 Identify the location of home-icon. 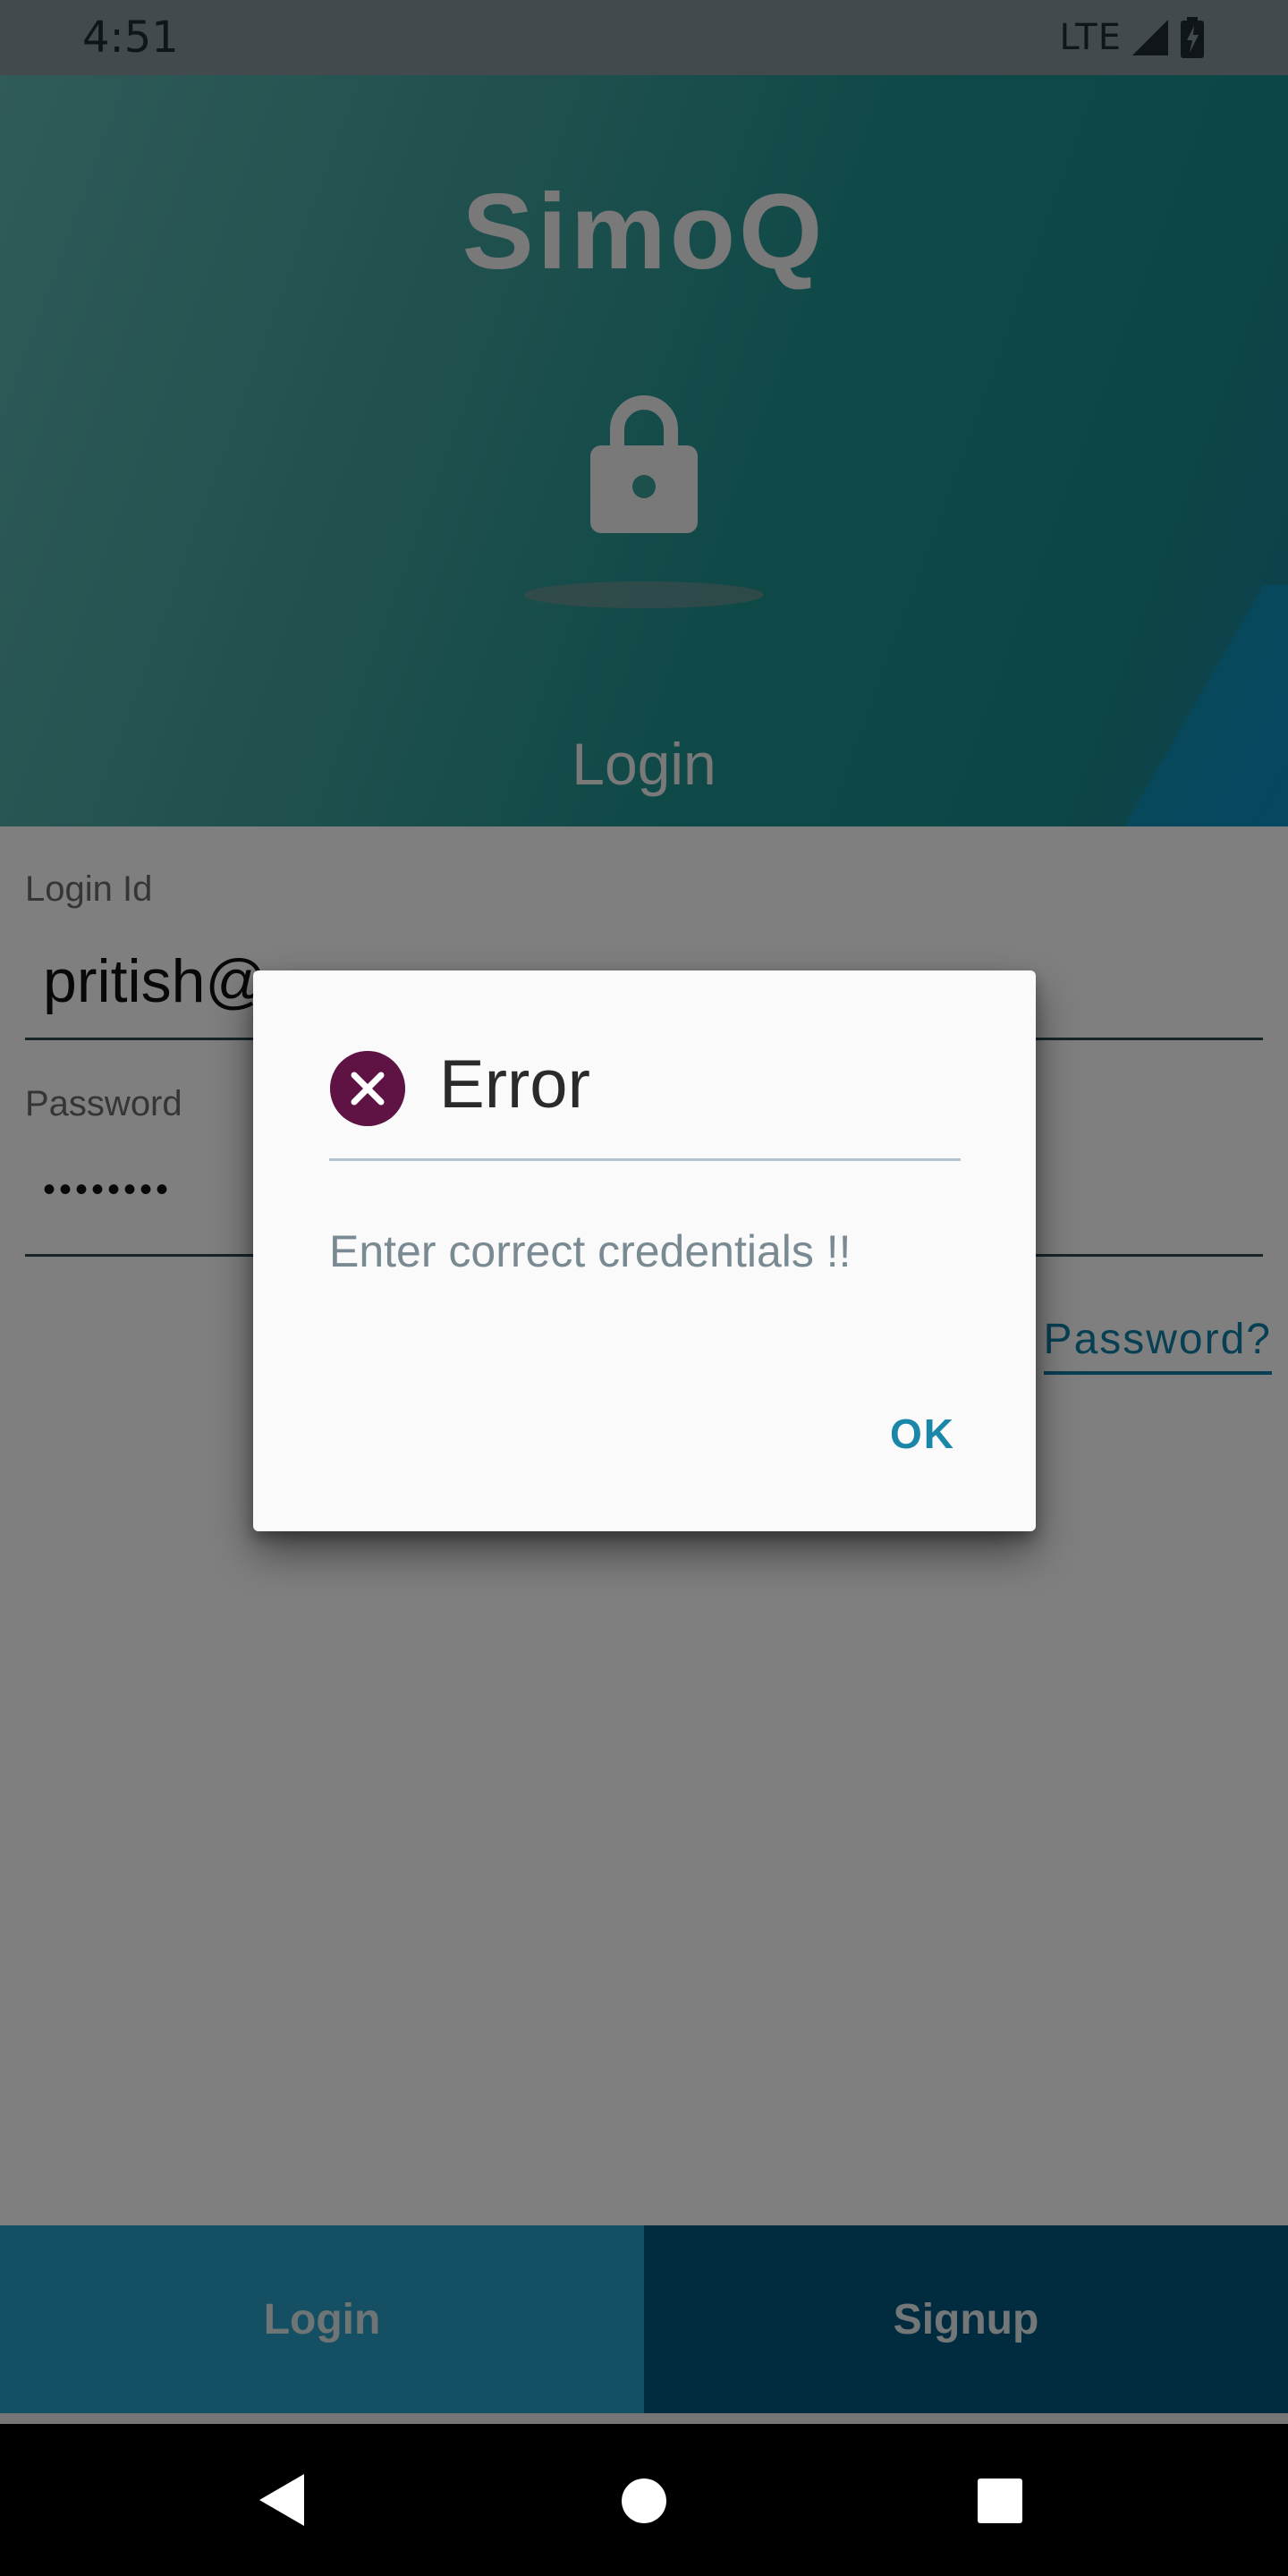
(644, 2501).